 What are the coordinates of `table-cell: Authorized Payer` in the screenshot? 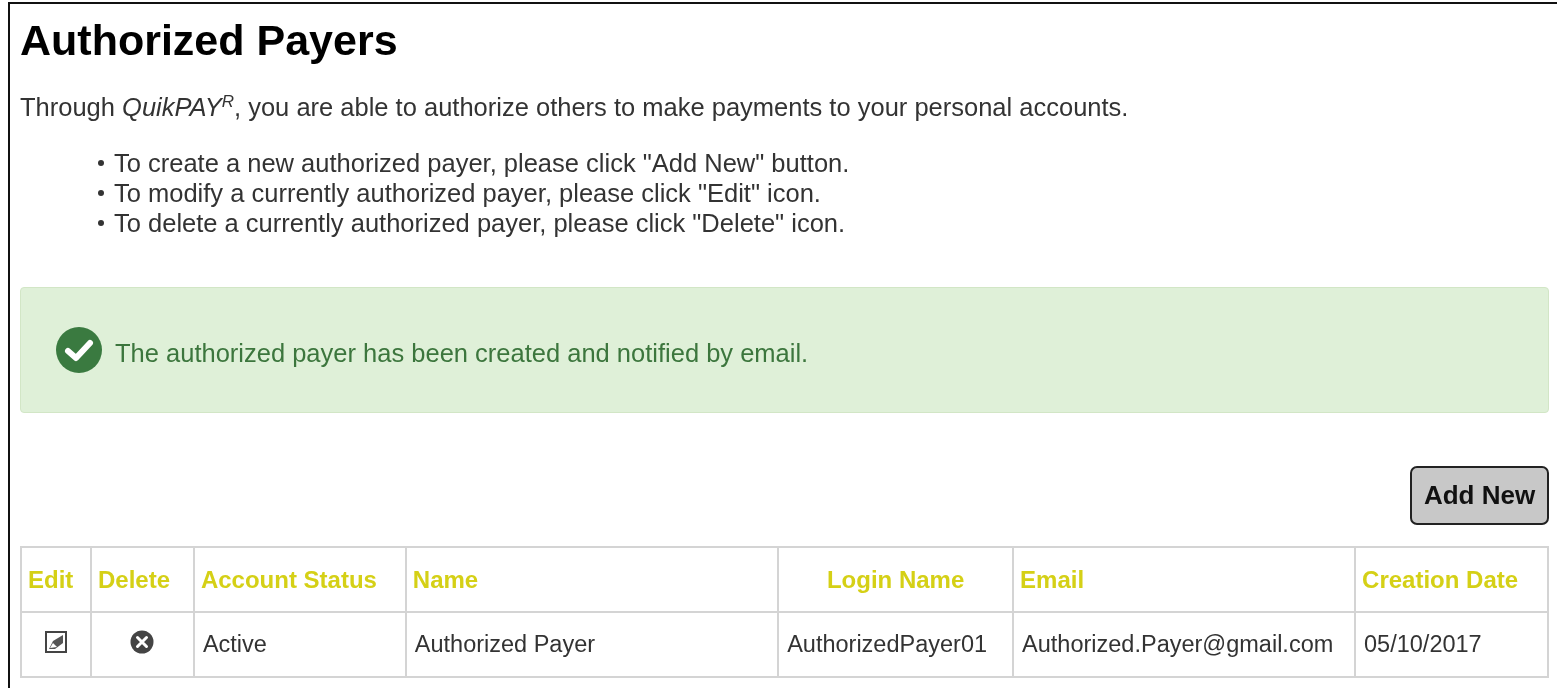 It's located at (592, 644).